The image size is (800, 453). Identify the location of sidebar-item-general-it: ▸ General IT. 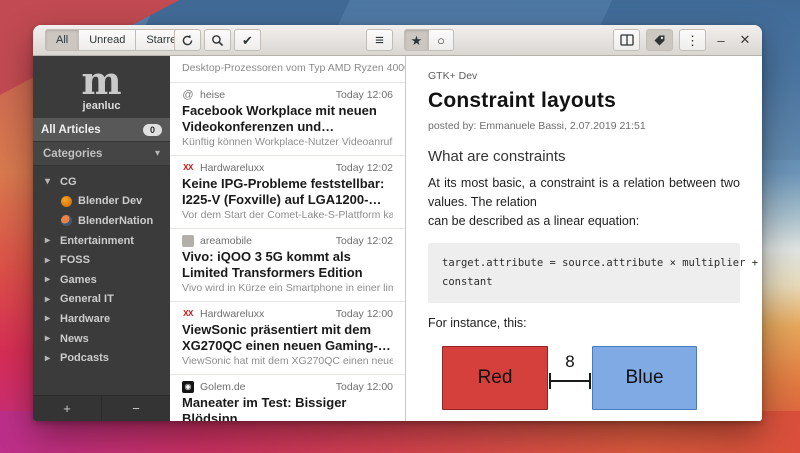
(101, 300).